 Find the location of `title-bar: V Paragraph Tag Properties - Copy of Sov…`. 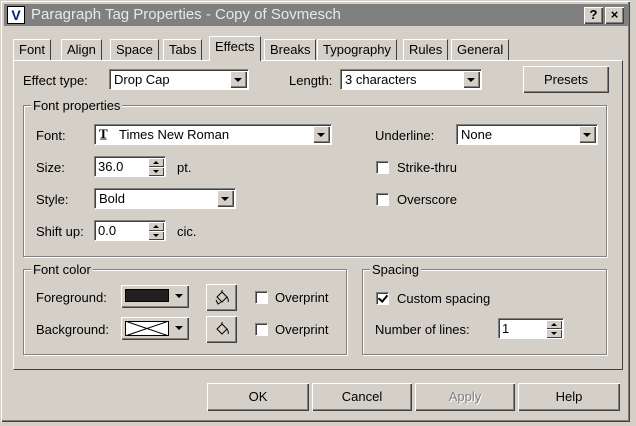

title-bar: V Paragraph Tag Properties - Copy of Sov… is located at coordinates (316, 15).